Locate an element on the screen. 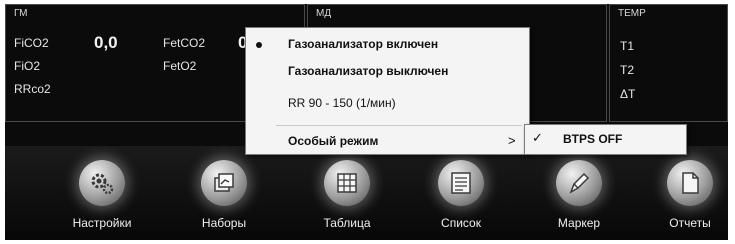 This screenshot has height=244, width=735. menu-item-special-mode: Особый режим > is located at coordinates (386, 141).